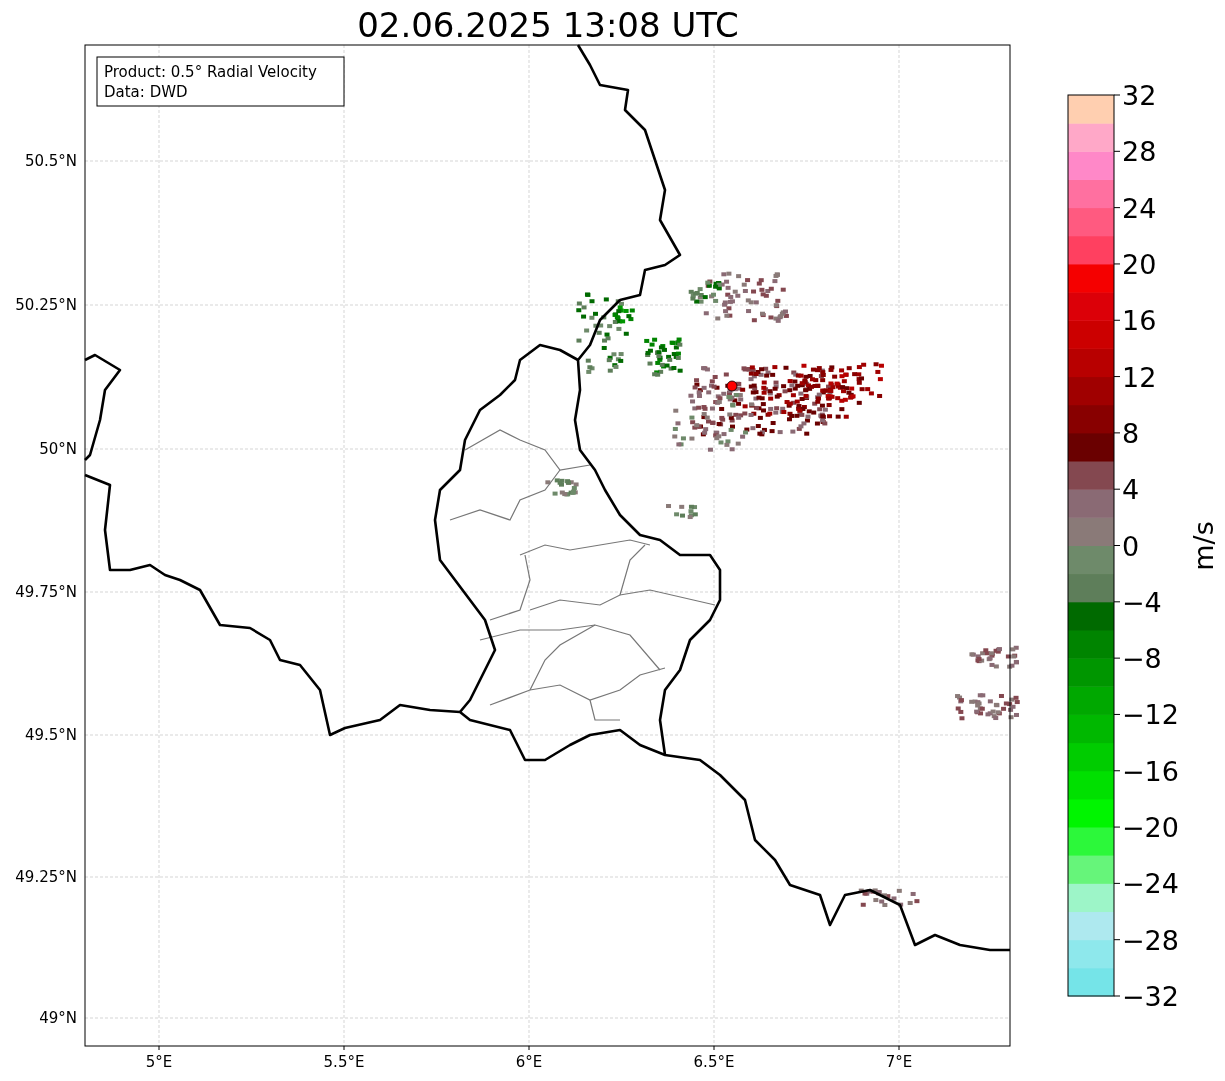 Image resolution: width=1225 pixels, height=1081 pixels. What do you see at coordinates (58, 1018) in the screenshot?
I see `latitude-label: 49°N` at bounding box center [58, 1018].